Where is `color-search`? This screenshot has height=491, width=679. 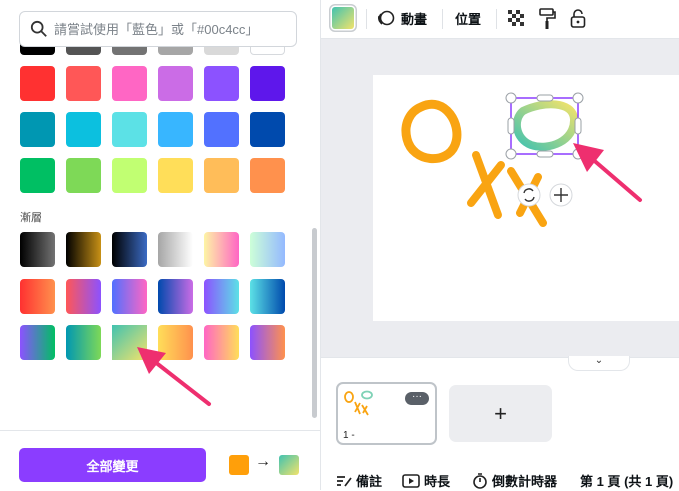
color-search is located at coordinates (158, 29).